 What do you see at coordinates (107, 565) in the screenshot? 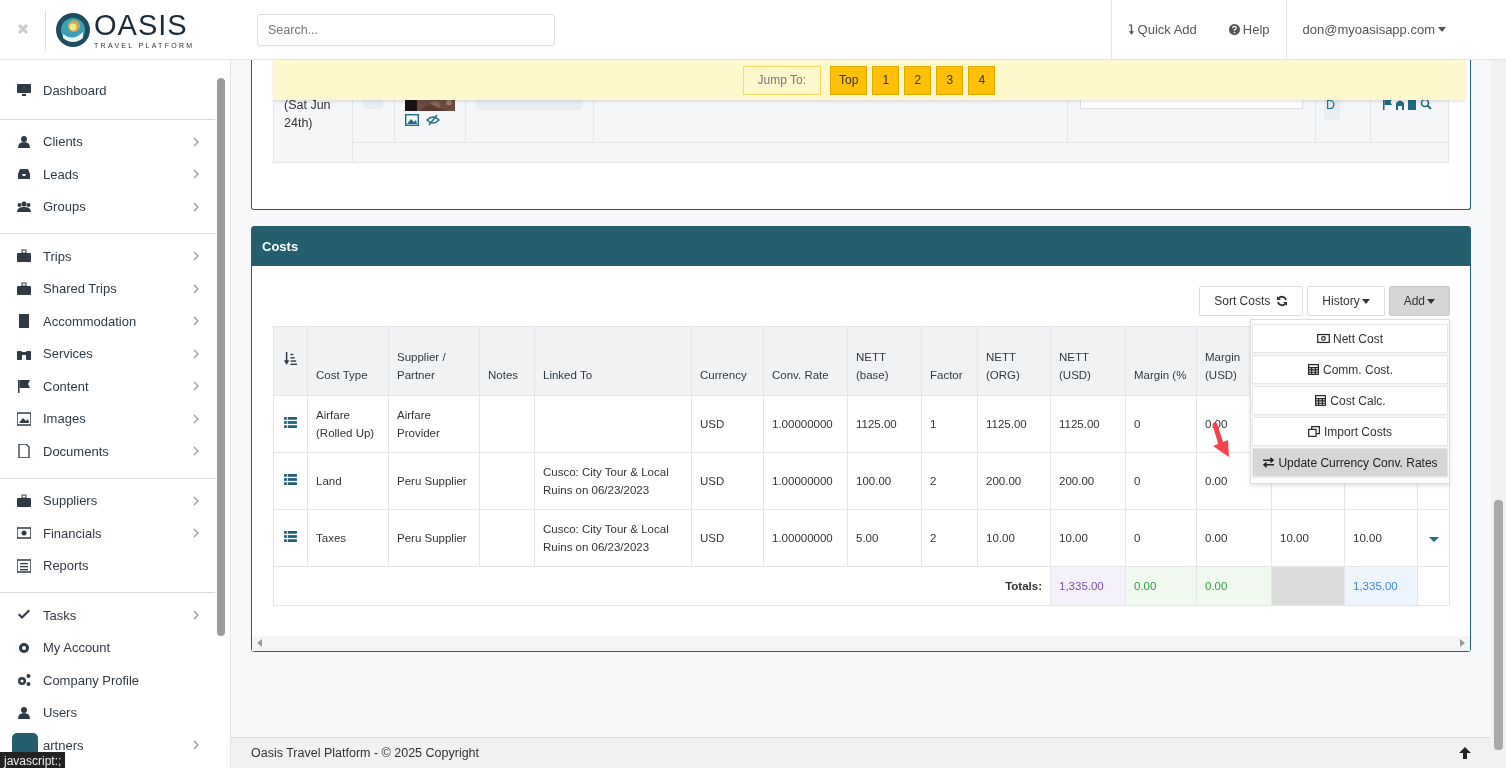
I see `sidebar-item: Reports` at bounding box center [107, 565].